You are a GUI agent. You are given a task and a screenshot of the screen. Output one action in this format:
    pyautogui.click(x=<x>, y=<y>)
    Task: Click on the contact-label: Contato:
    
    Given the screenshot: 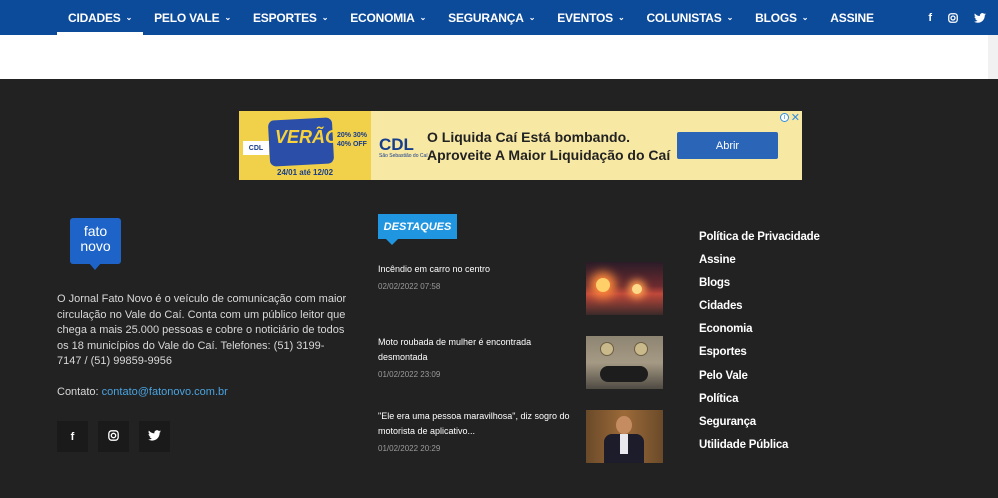 What is the action you would take?
    pyautogui.click(x=78, y=392)
    